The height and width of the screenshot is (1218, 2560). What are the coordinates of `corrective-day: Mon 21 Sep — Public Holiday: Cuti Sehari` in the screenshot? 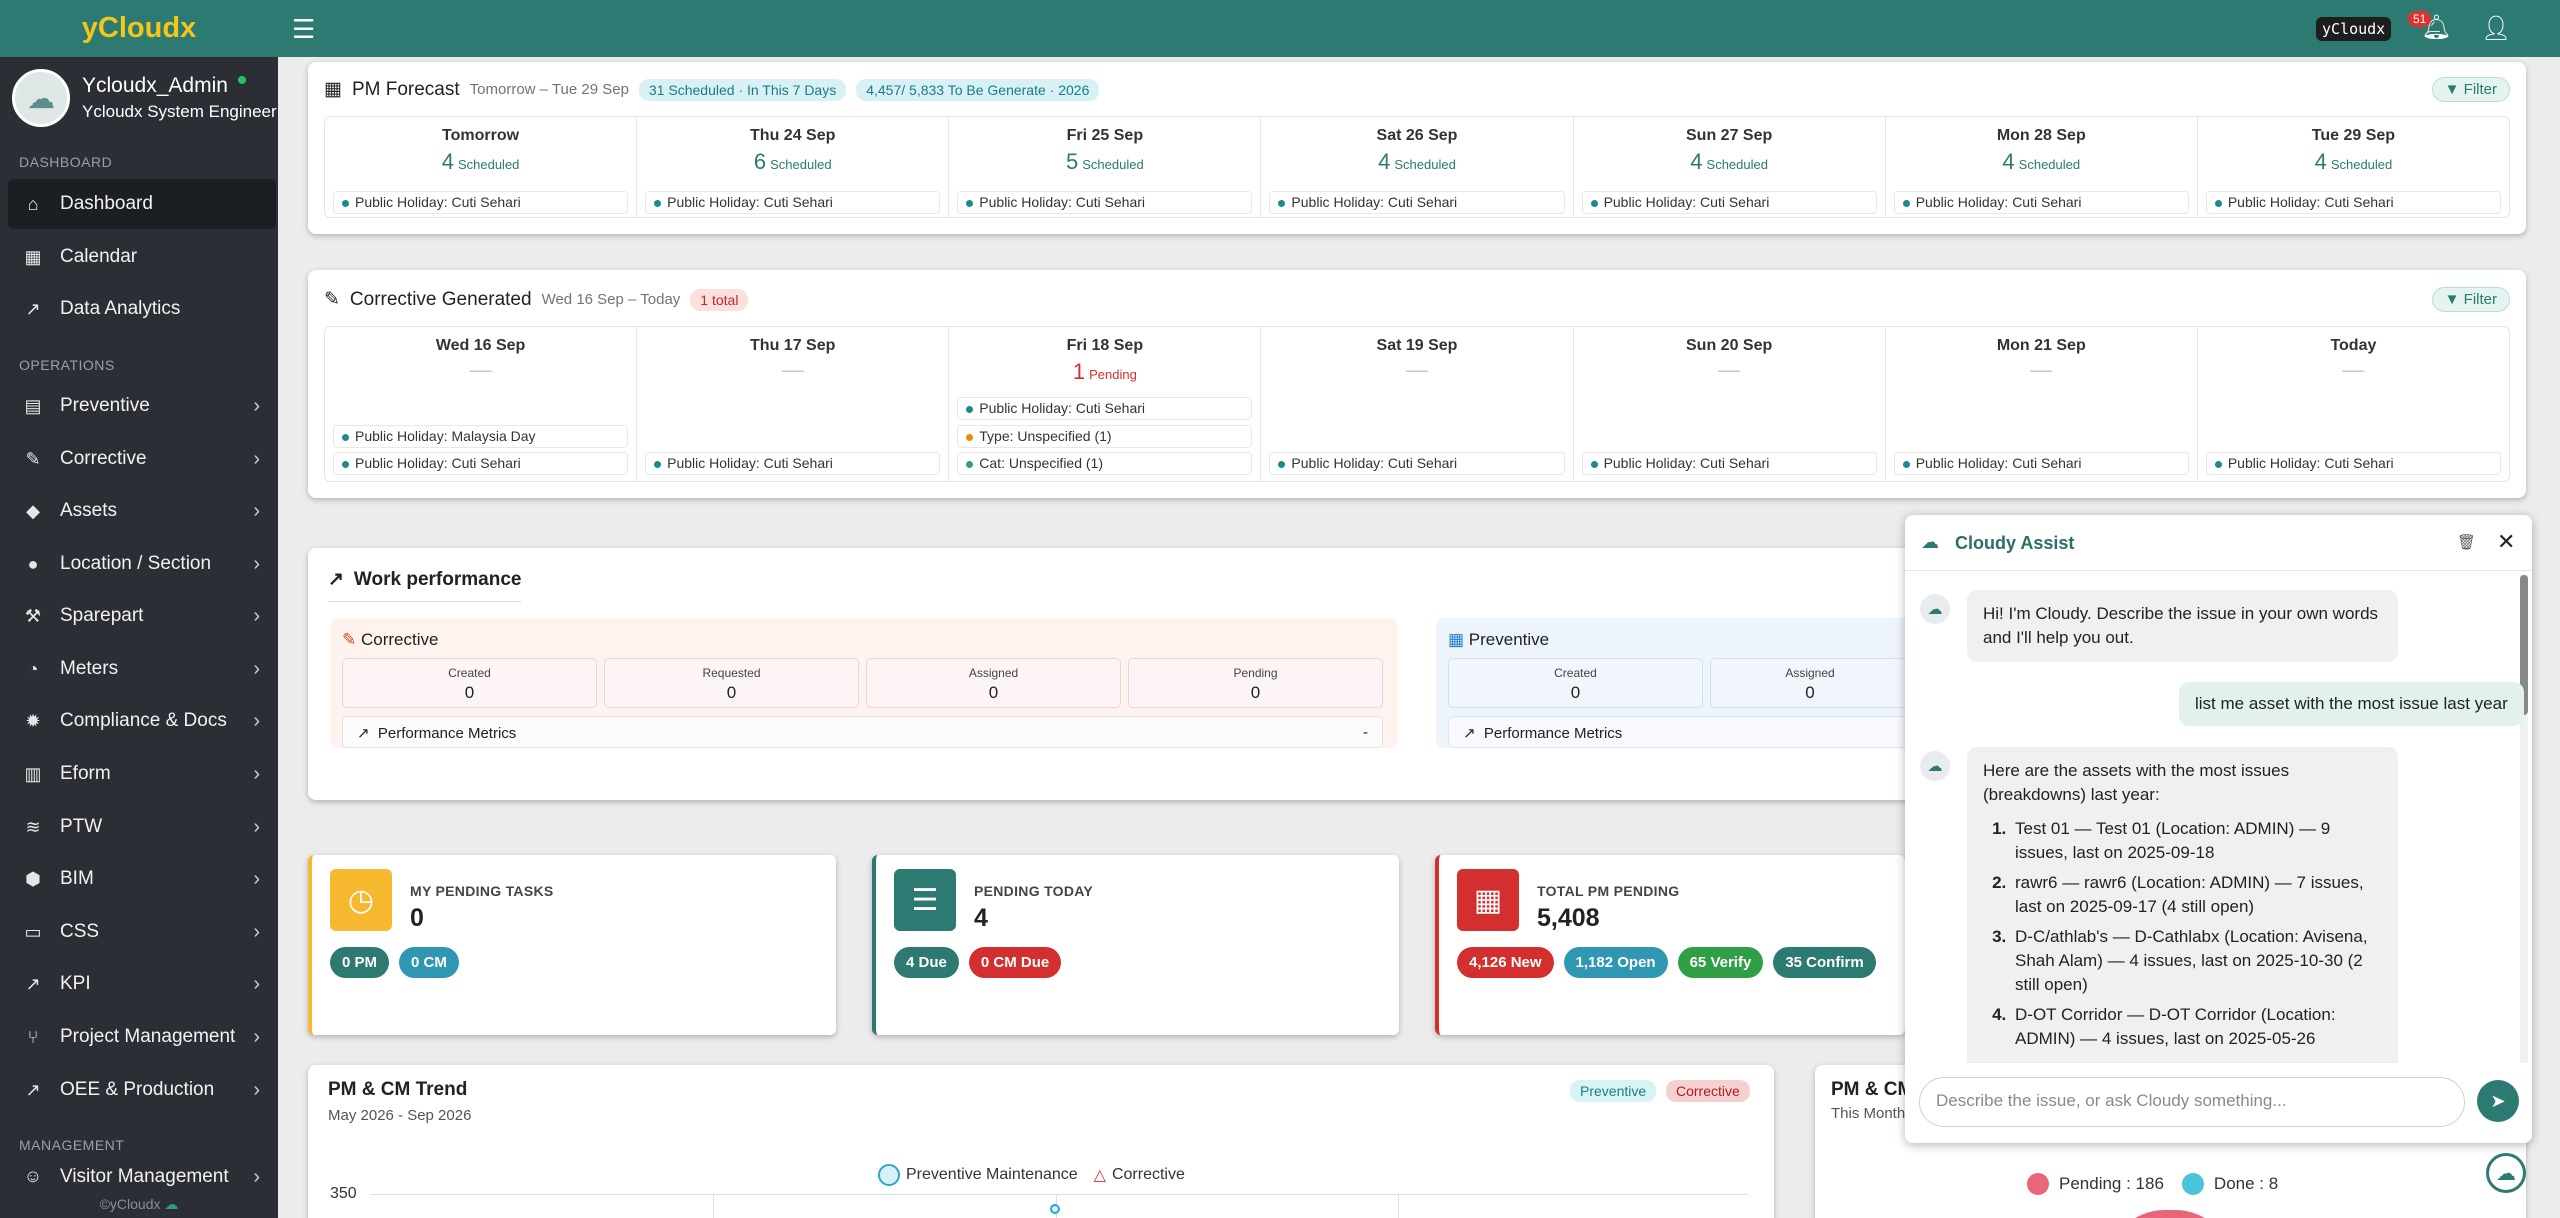 It's located at (2042, 404).